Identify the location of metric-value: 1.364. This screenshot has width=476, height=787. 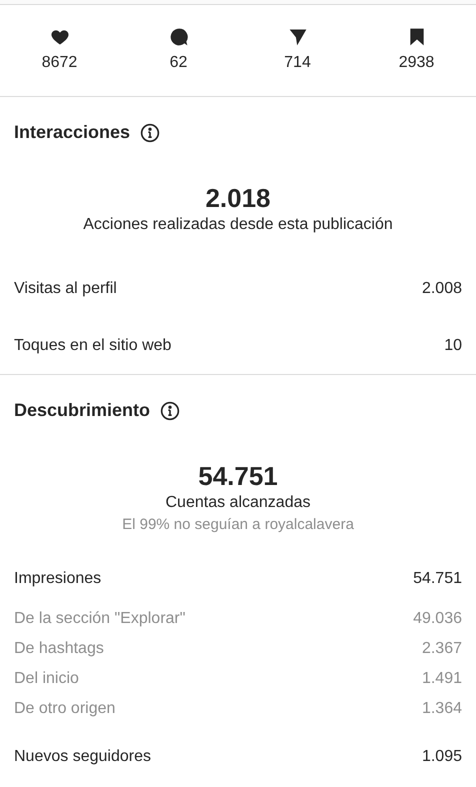
(442, 709).